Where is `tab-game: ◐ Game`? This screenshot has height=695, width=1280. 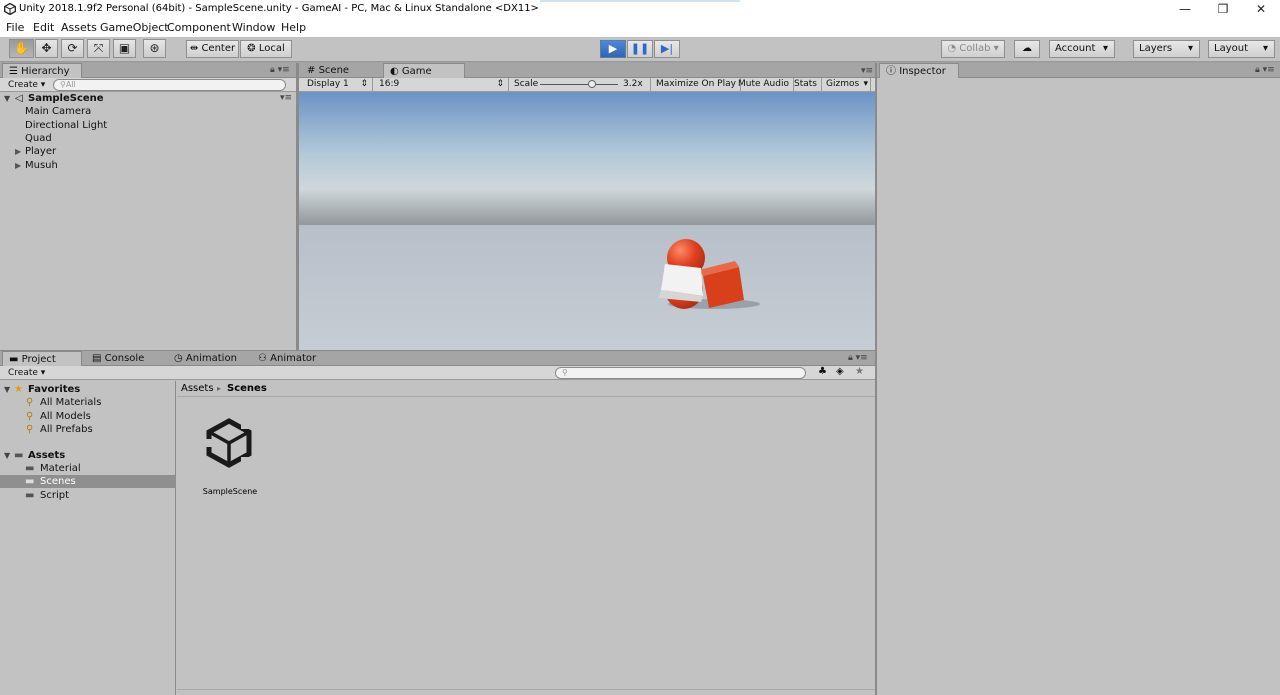
tab-game: ◐ Game is located at coordinates (424, 70).